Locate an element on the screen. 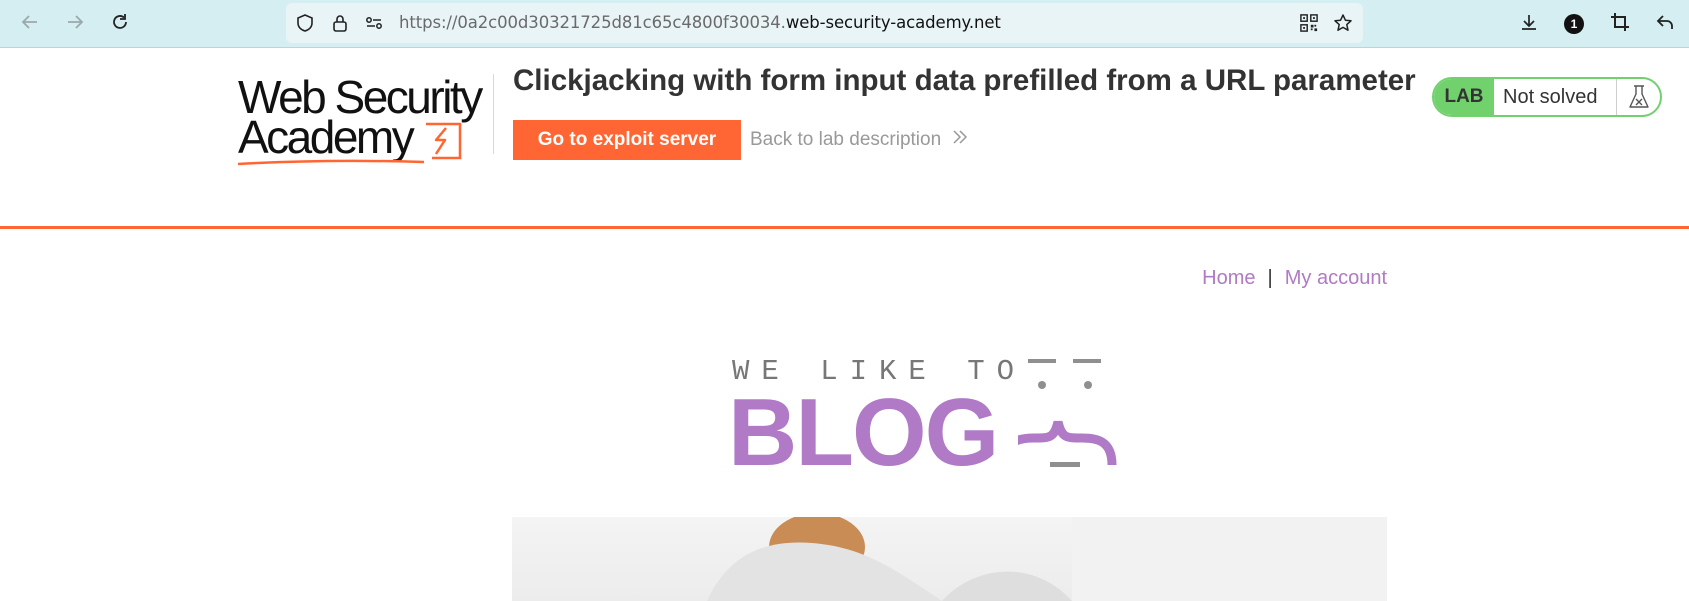 The image size is (1689, 601). crop-button is located at coordinates (1620, 24).